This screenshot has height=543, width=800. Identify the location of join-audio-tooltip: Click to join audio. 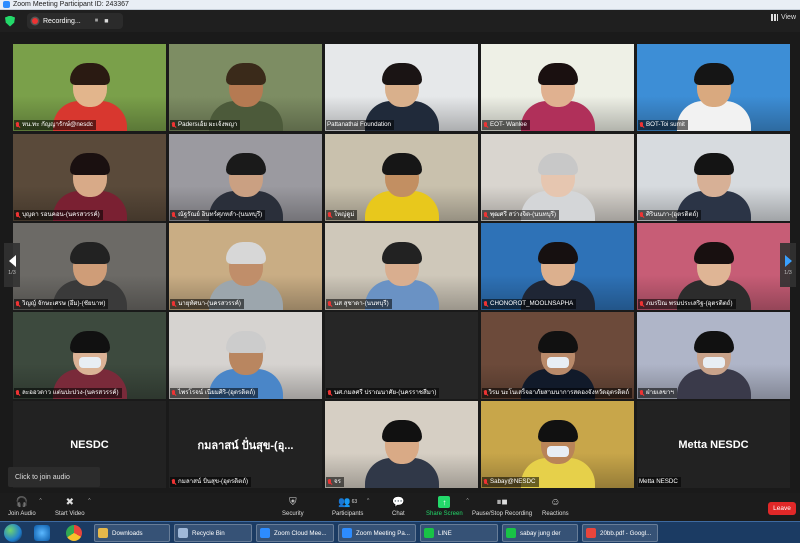
(54, 477).